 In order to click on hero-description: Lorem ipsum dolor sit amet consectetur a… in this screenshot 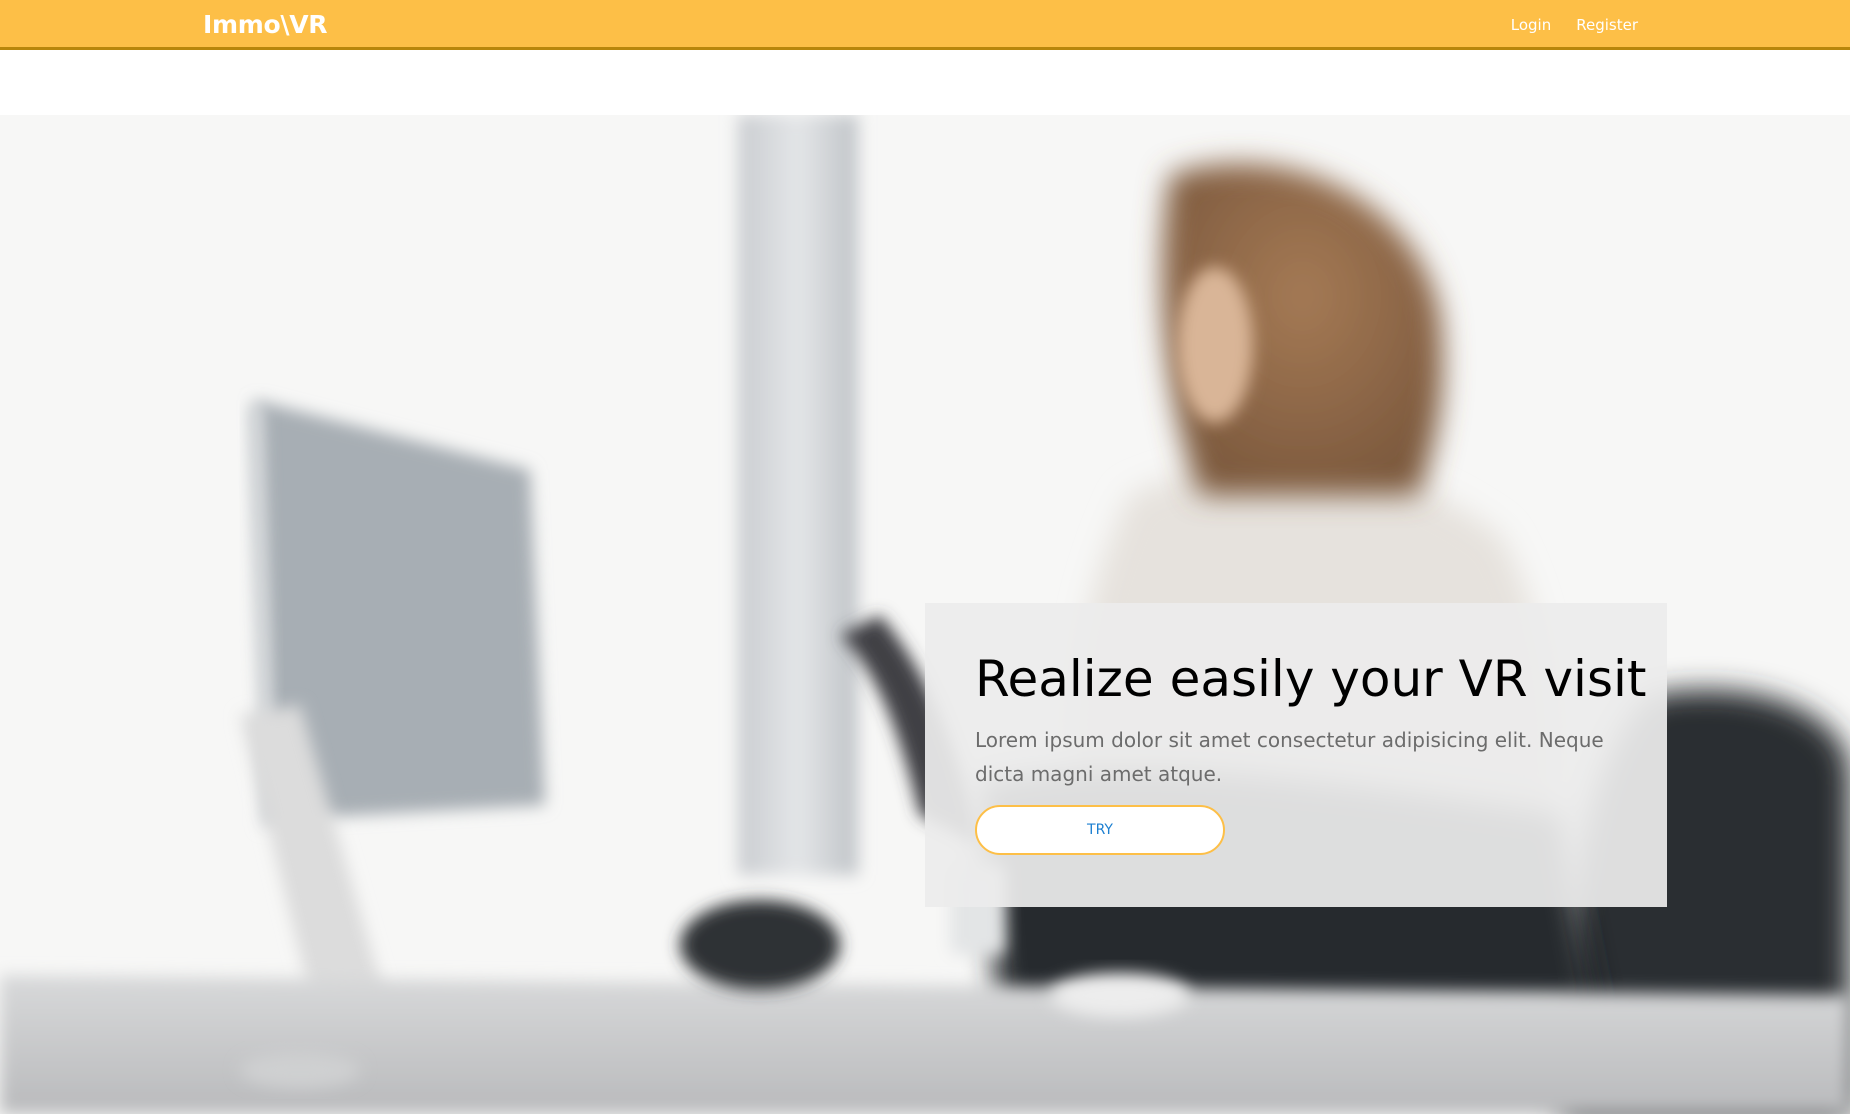, I will do `click(1289, 756)`.